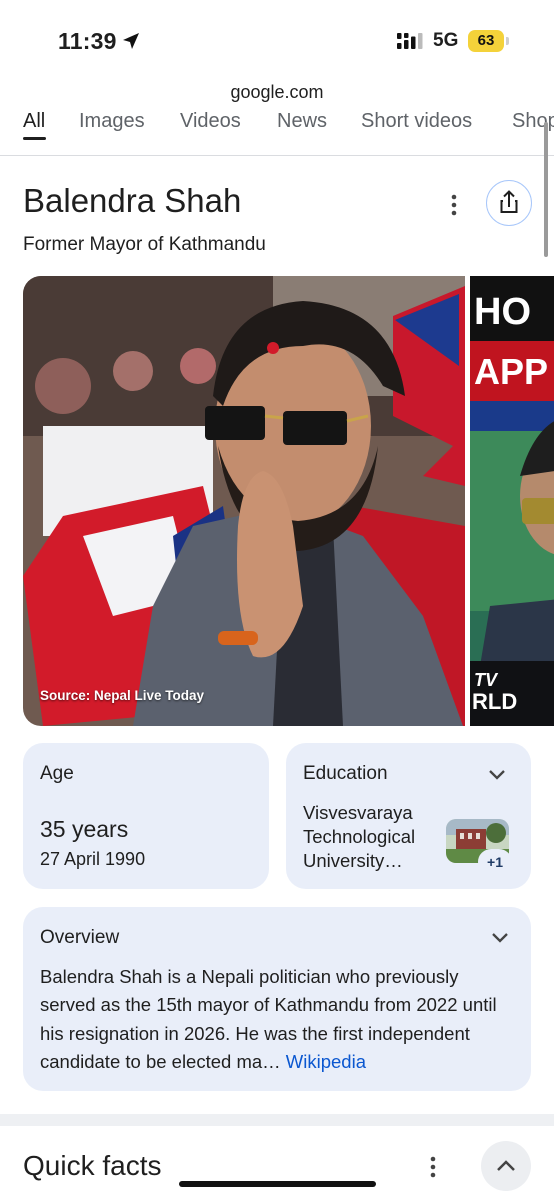 This screenshot has height=1200, width=554. Describe the element at coordinates (144, 244) in the screenshot. I see `entity-subtitle: Former Mayor of Kathmandu` at that location.